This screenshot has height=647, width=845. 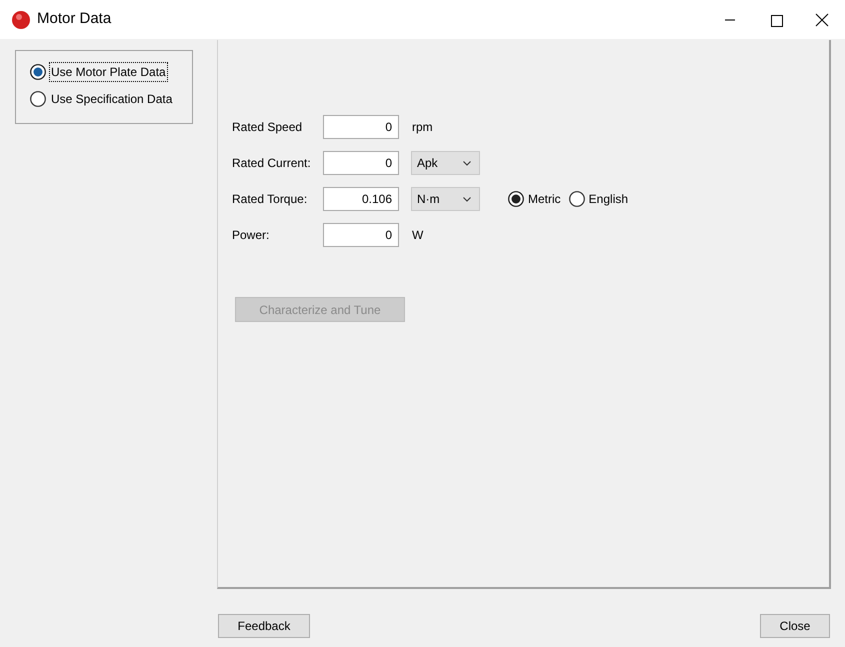 I want to click on app-logo-icon, so click(x=21, y=20).